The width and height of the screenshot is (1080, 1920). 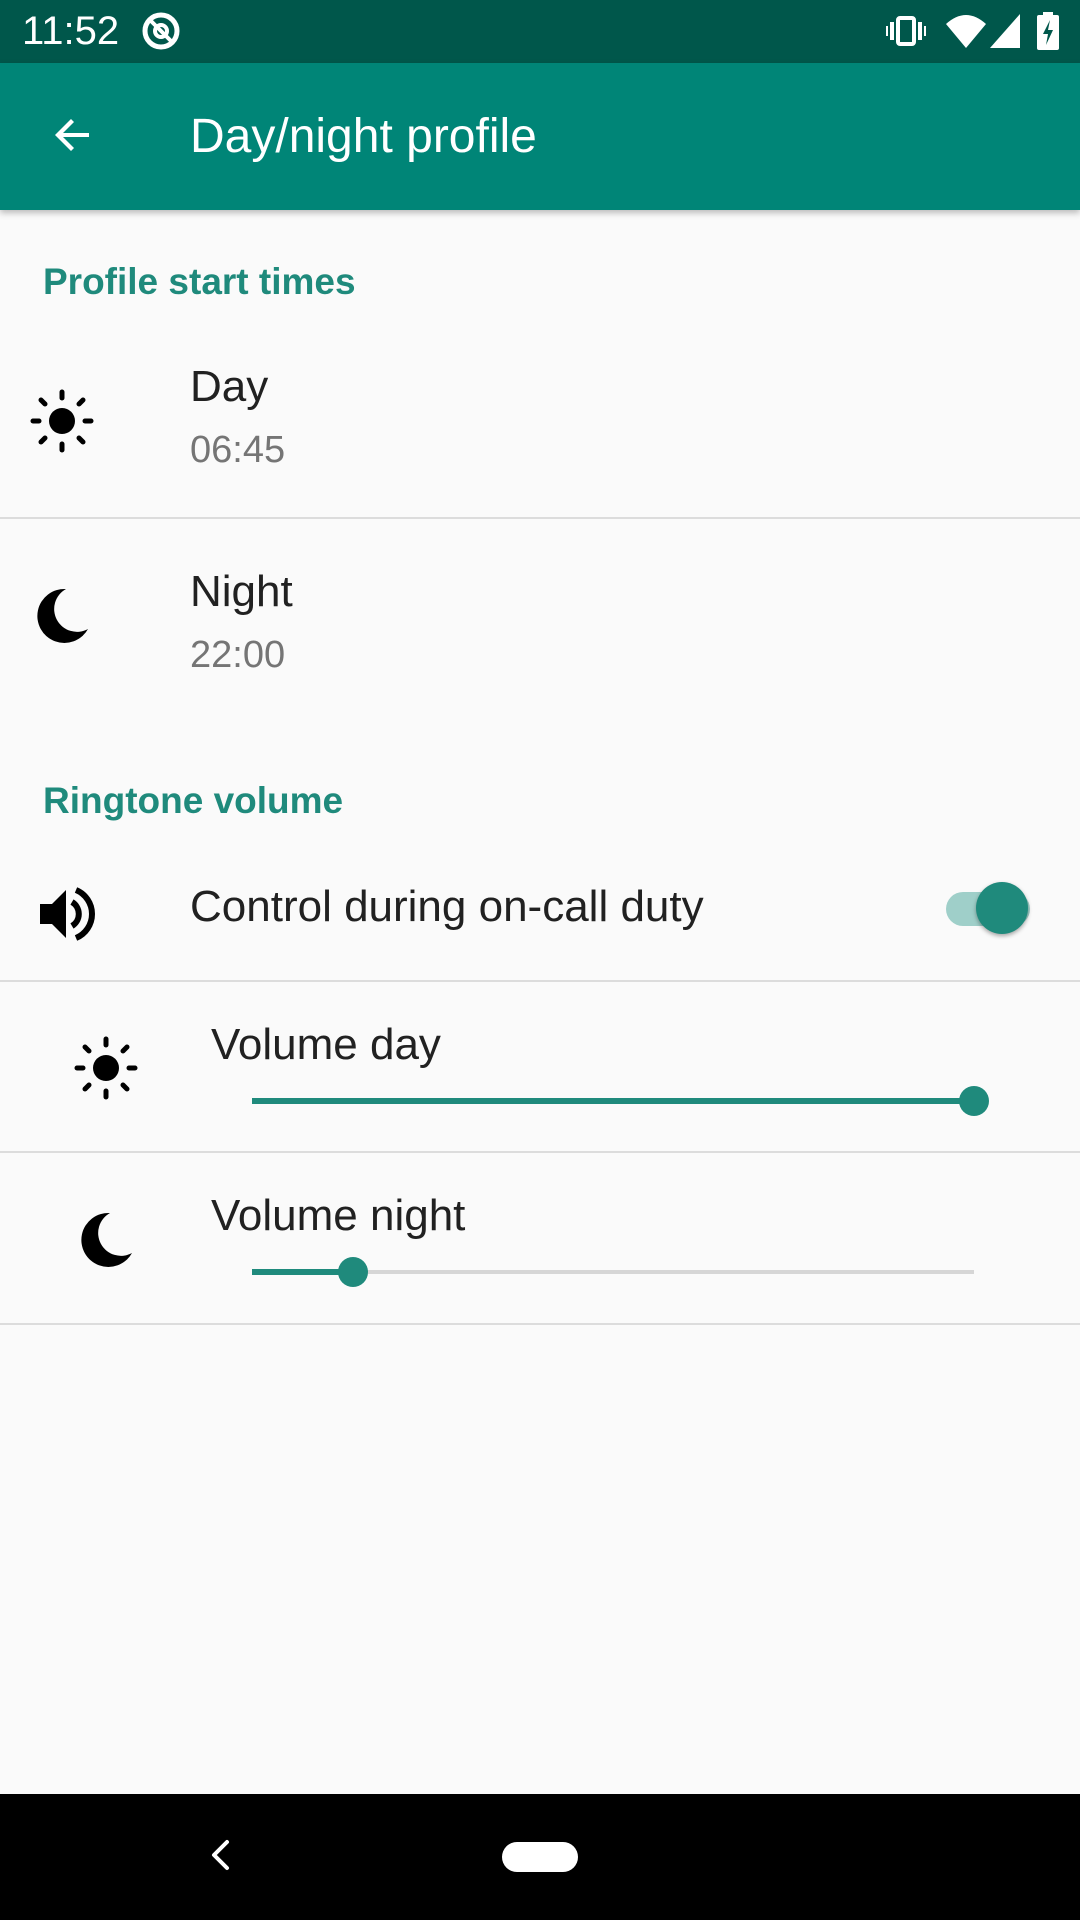 What do you see at coordinates (1002, 908) in the screenshot?
I see `switch-thumb` at bounding box center [1002, 908].